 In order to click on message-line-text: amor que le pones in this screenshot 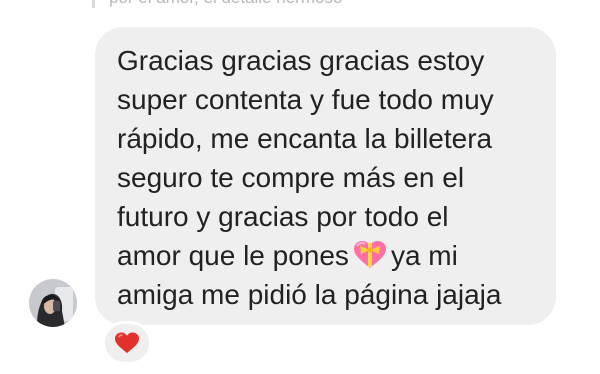, I will do `click(233, 255)`.